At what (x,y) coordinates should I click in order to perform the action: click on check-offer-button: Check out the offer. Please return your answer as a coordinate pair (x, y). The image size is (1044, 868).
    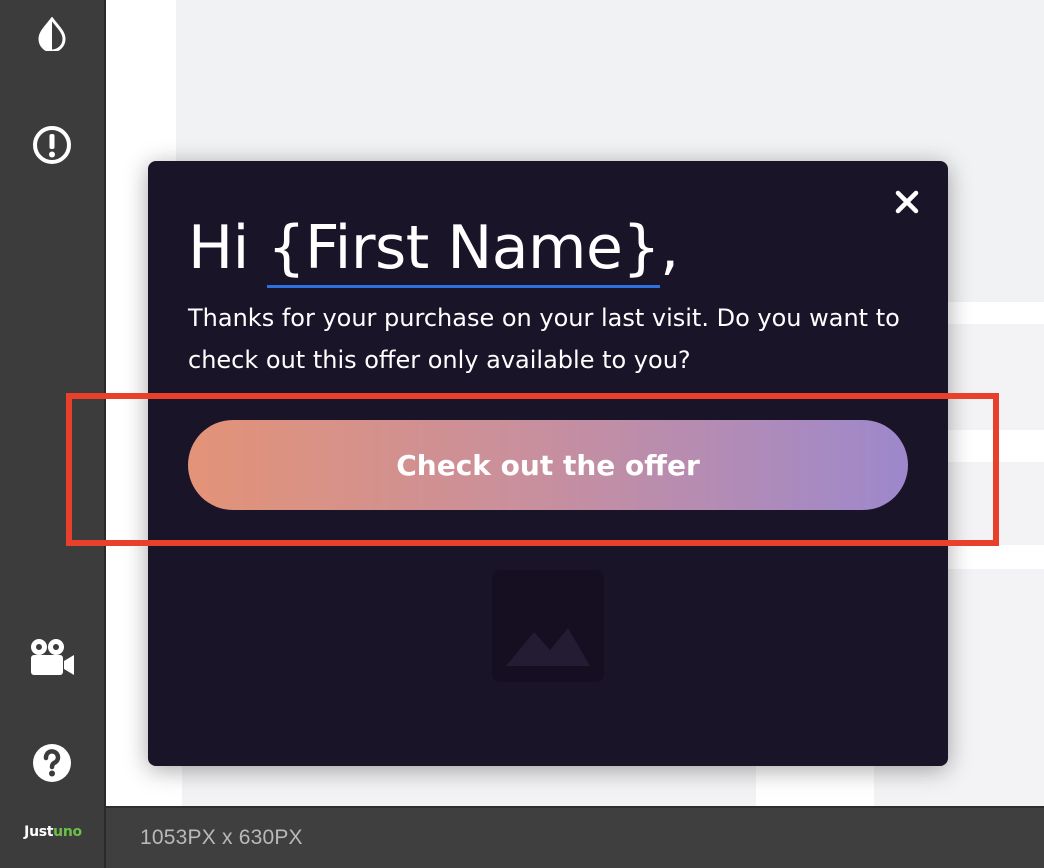
    Looking at the image, I should click on (548, 465).